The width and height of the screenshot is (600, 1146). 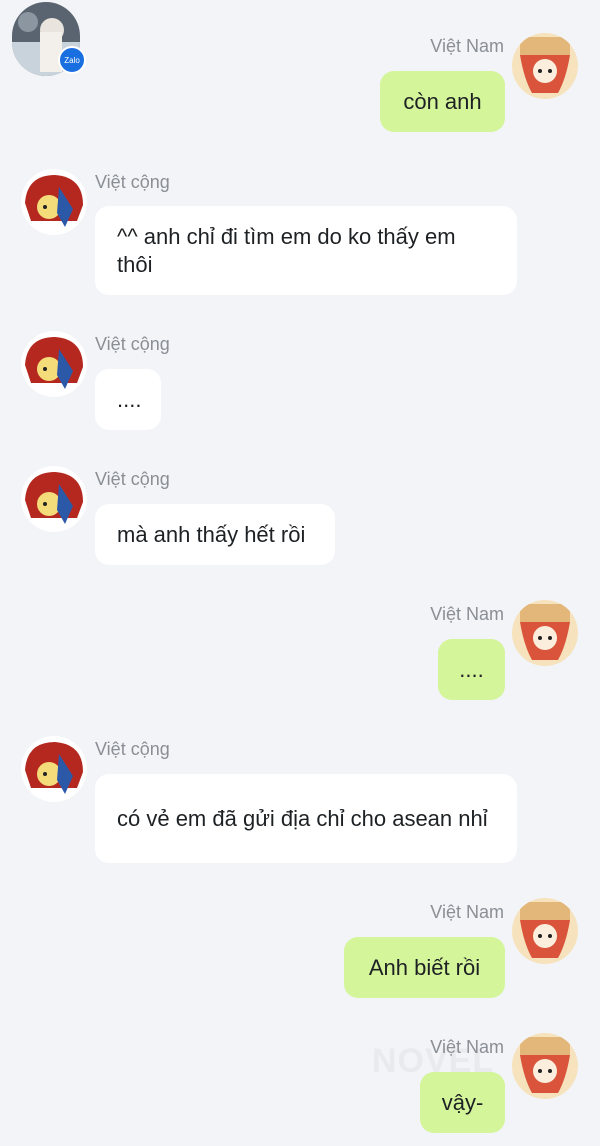 I want to click on message-text: mà anh thấy hết rồi, so click(x=211, y=534).